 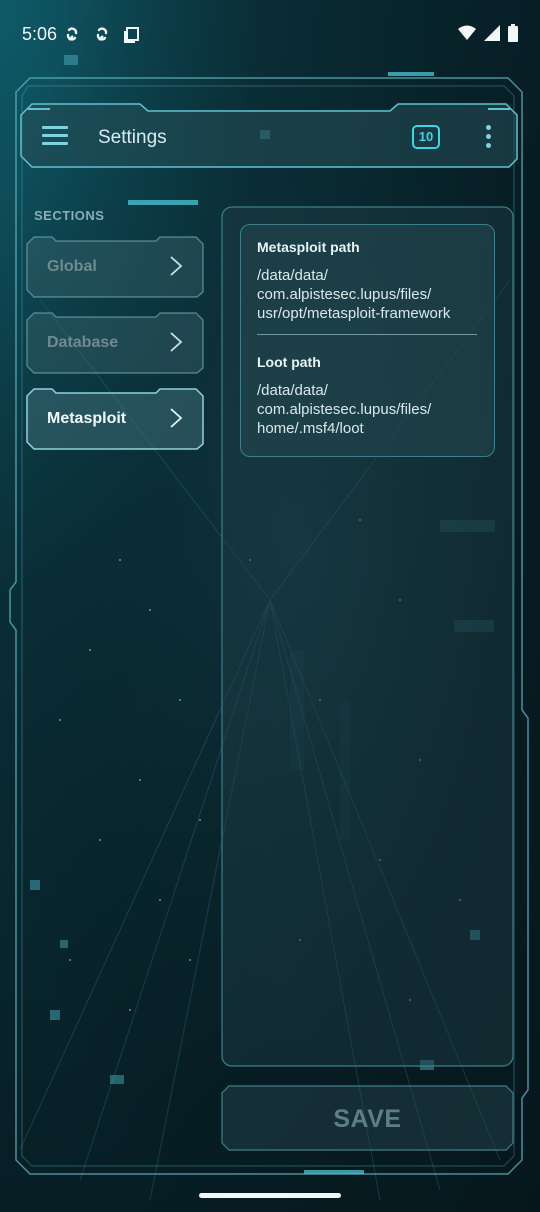 I want to click on screenshot-icon, so click(x=131, y=35).